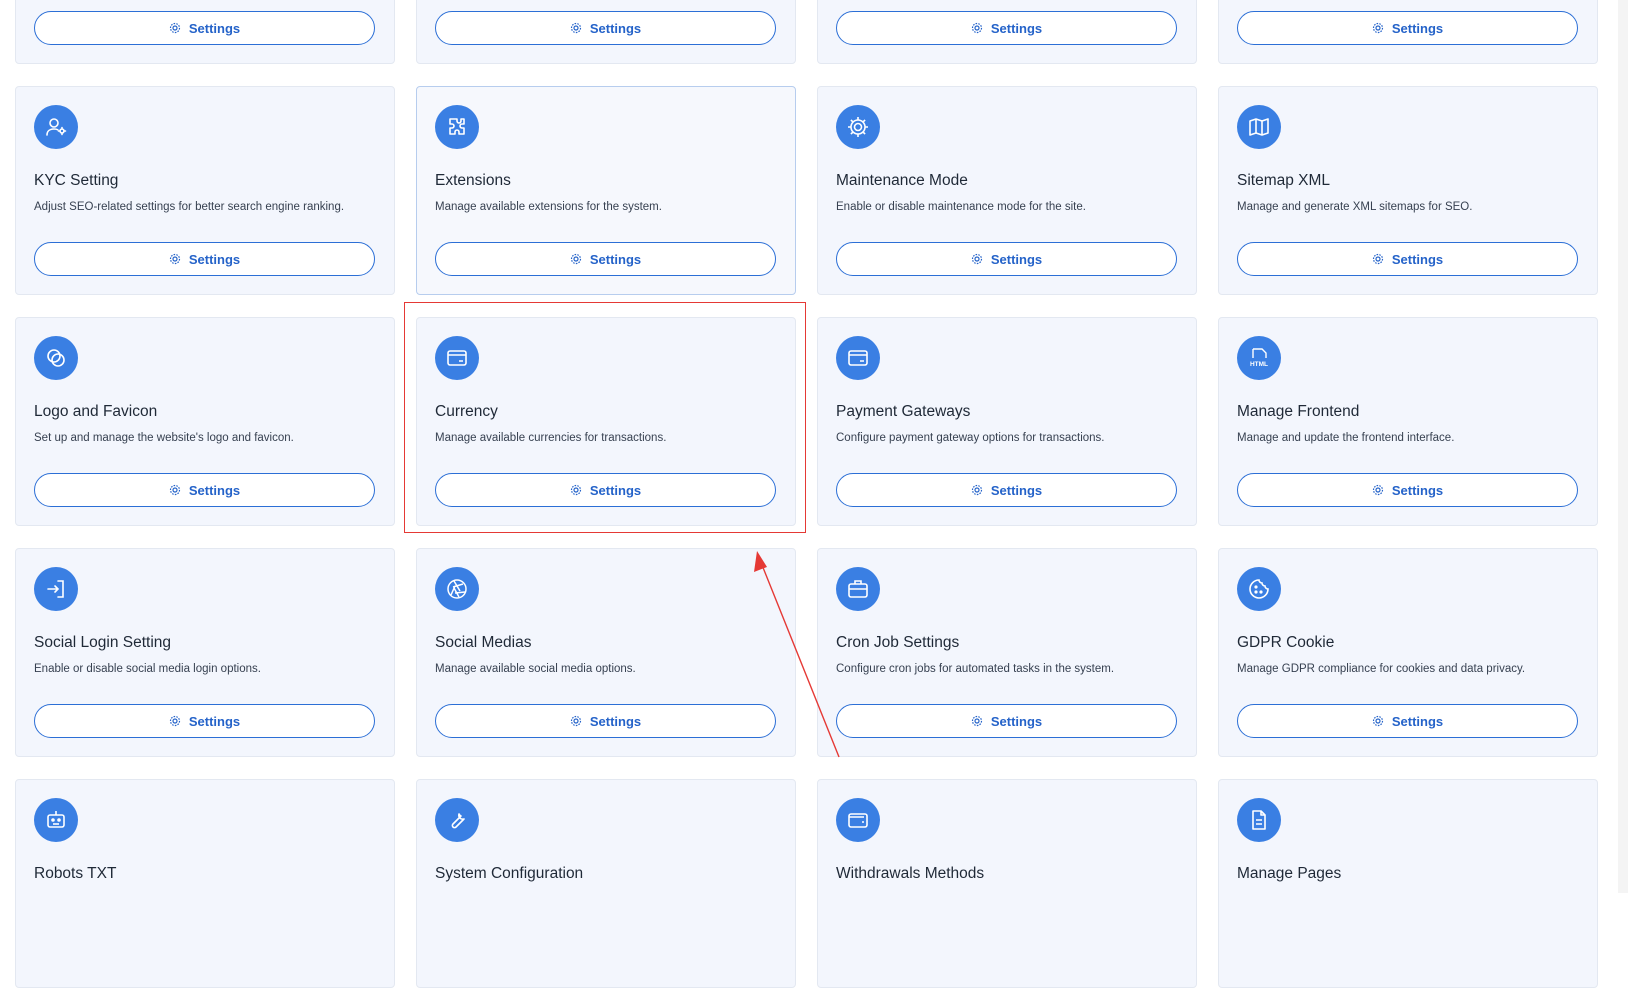 Image resolution: width=1628 pixels, height=988 pixels. What do you see at coordinates (1408, 883) in the screenshot?
I see `settings-card-pages: Manage Pages` at bounding box center [1408, 883].